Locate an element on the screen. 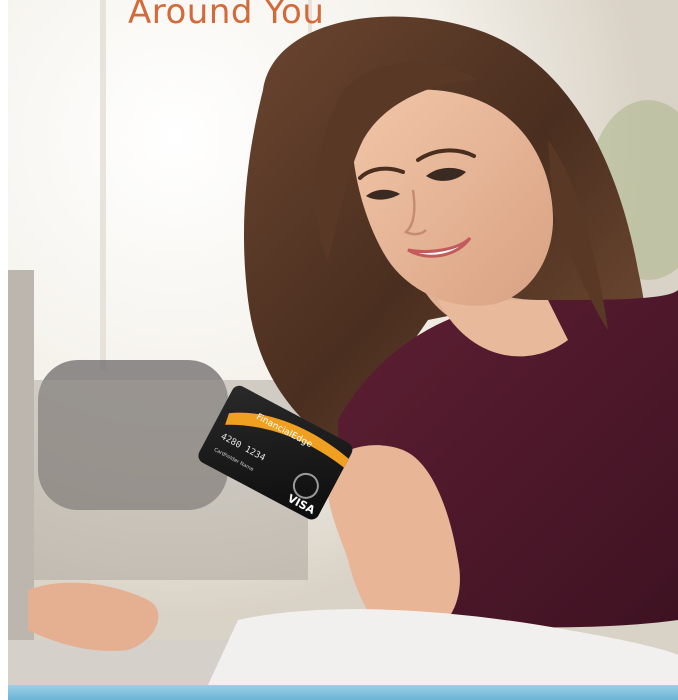  headline-text: Around You is located at coordinates (226, 16).